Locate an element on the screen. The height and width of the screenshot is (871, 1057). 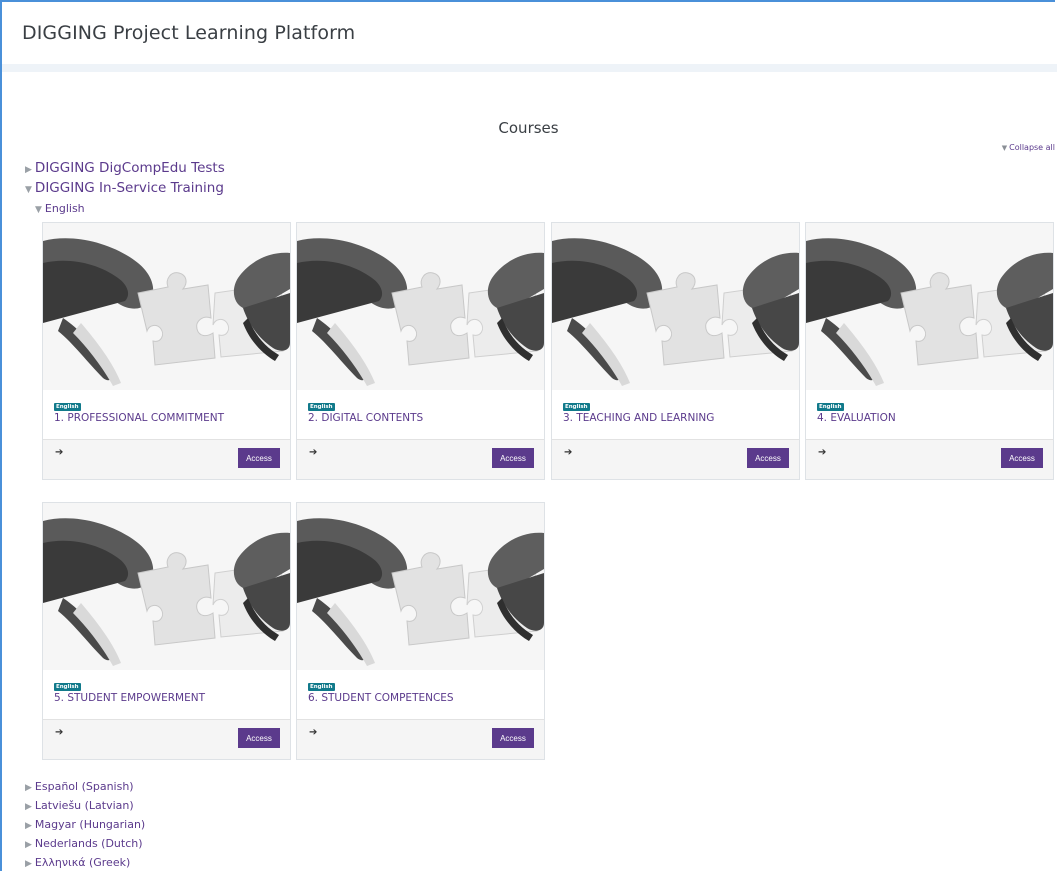
subcategory-english: ▼ English is located at coordinates (60, 208).